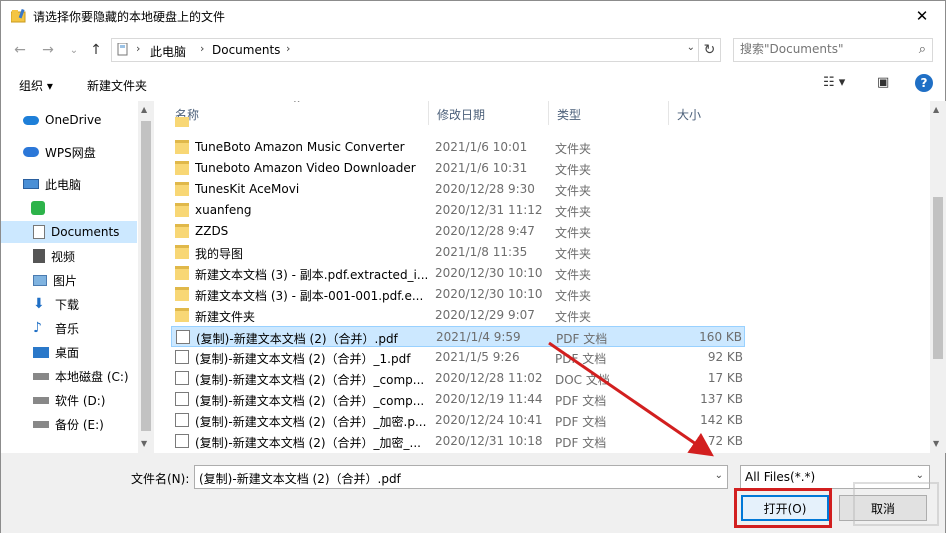  What do you see at coordinates (300, 479) in the screenshot?
I see `filename-value: (复制)-新建文本文档 (2)（合并）.pdf` at bounding box center [300, 479].